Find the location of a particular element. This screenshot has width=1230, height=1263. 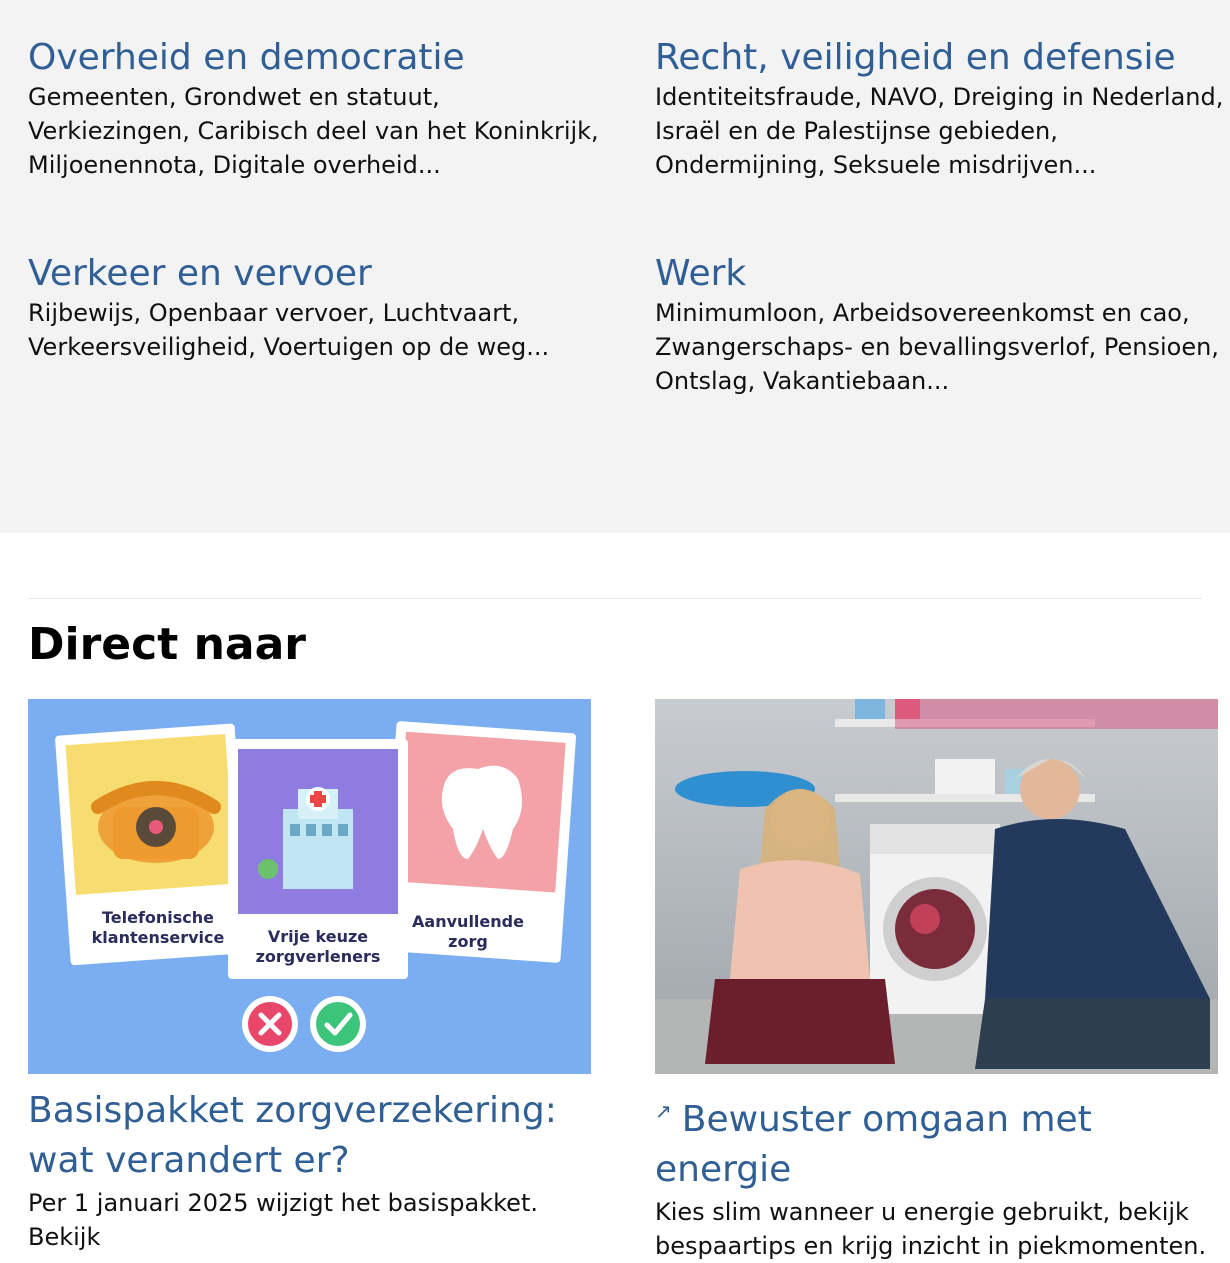

topic-link-overheid: Overheid en democratie is located at coordinates (318, 58).